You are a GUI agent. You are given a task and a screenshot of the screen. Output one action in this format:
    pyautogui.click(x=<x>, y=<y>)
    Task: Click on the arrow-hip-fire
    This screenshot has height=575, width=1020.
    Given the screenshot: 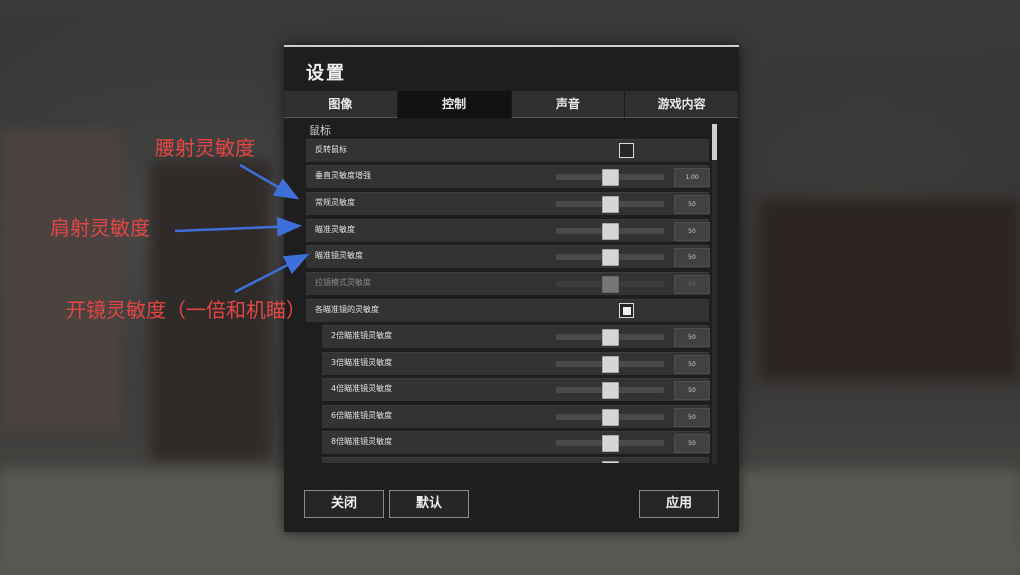 What is the action you would take?
    pyautogui.click(x=269, y=181)
    